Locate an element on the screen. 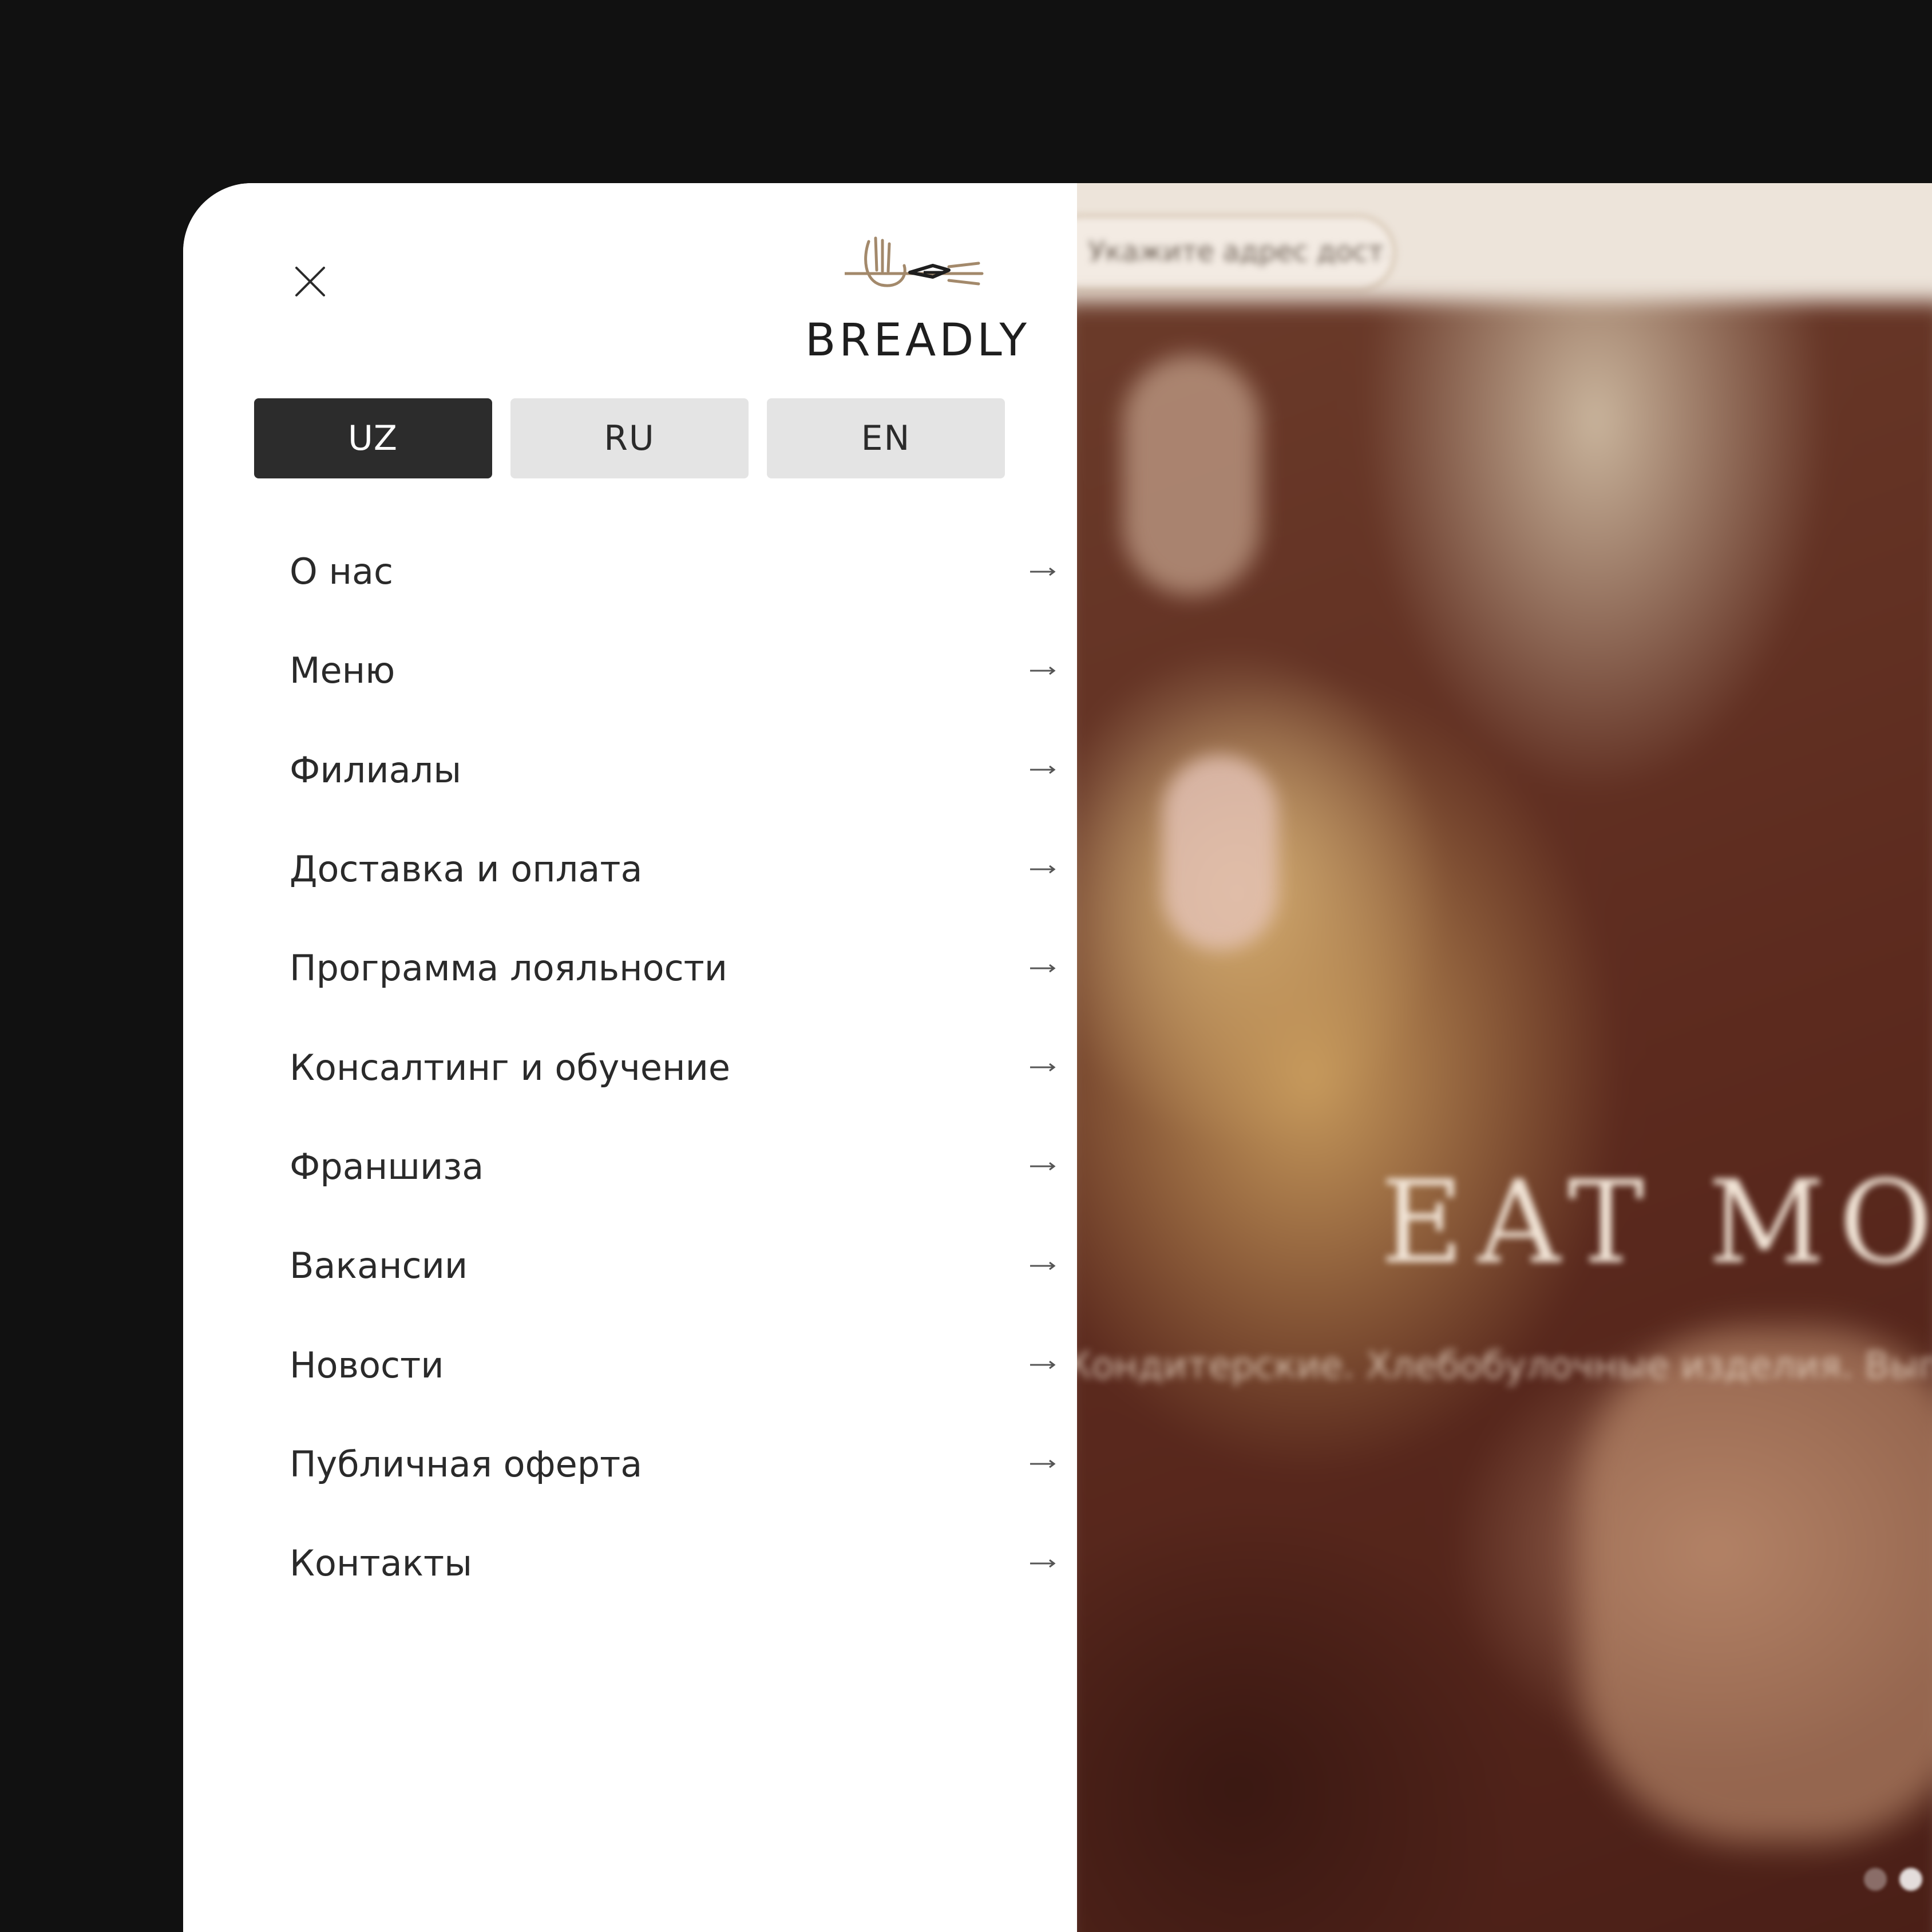  menu-item-label: Меню is located at coordinates (342, 671).